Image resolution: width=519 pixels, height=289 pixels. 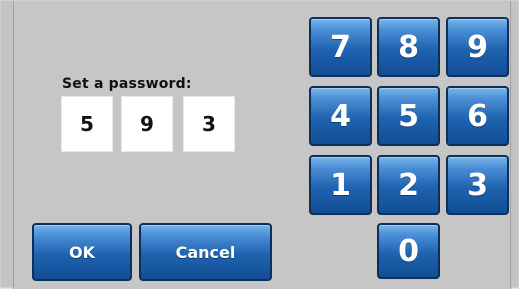 I want to click on keypad-key-0: 0, so click(x=408, y=251).